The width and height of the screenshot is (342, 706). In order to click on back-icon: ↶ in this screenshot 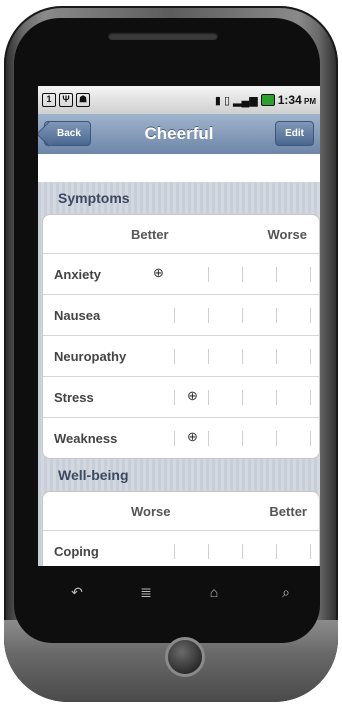, I will do `click(77, 592)`.